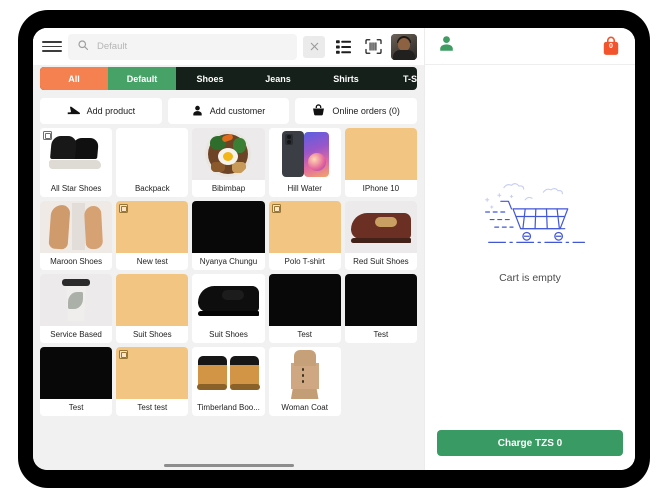  I want to click on product-name: Nyanya Chungu, so click(228, 261).